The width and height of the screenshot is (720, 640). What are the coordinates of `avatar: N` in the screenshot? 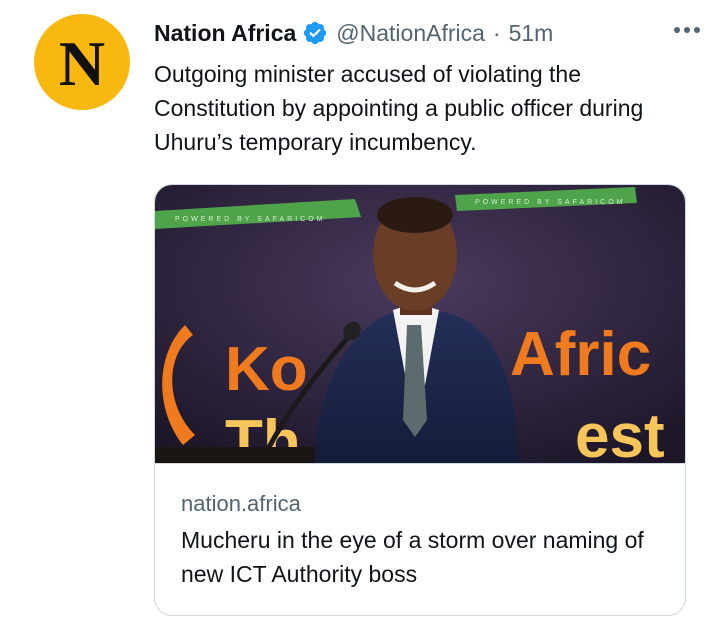 It's located at (82, 62).